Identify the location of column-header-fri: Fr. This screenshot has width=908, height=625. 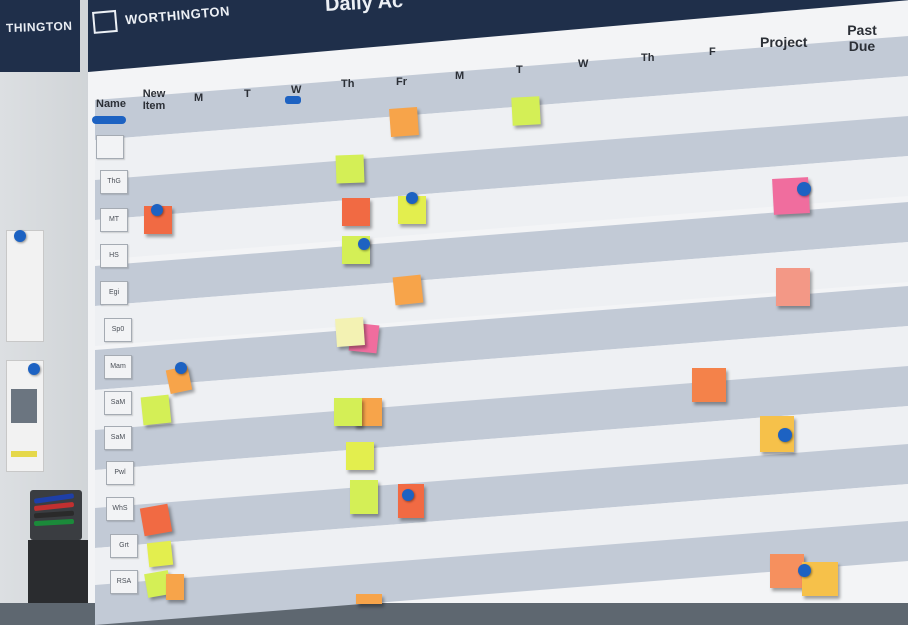
(401, 82).